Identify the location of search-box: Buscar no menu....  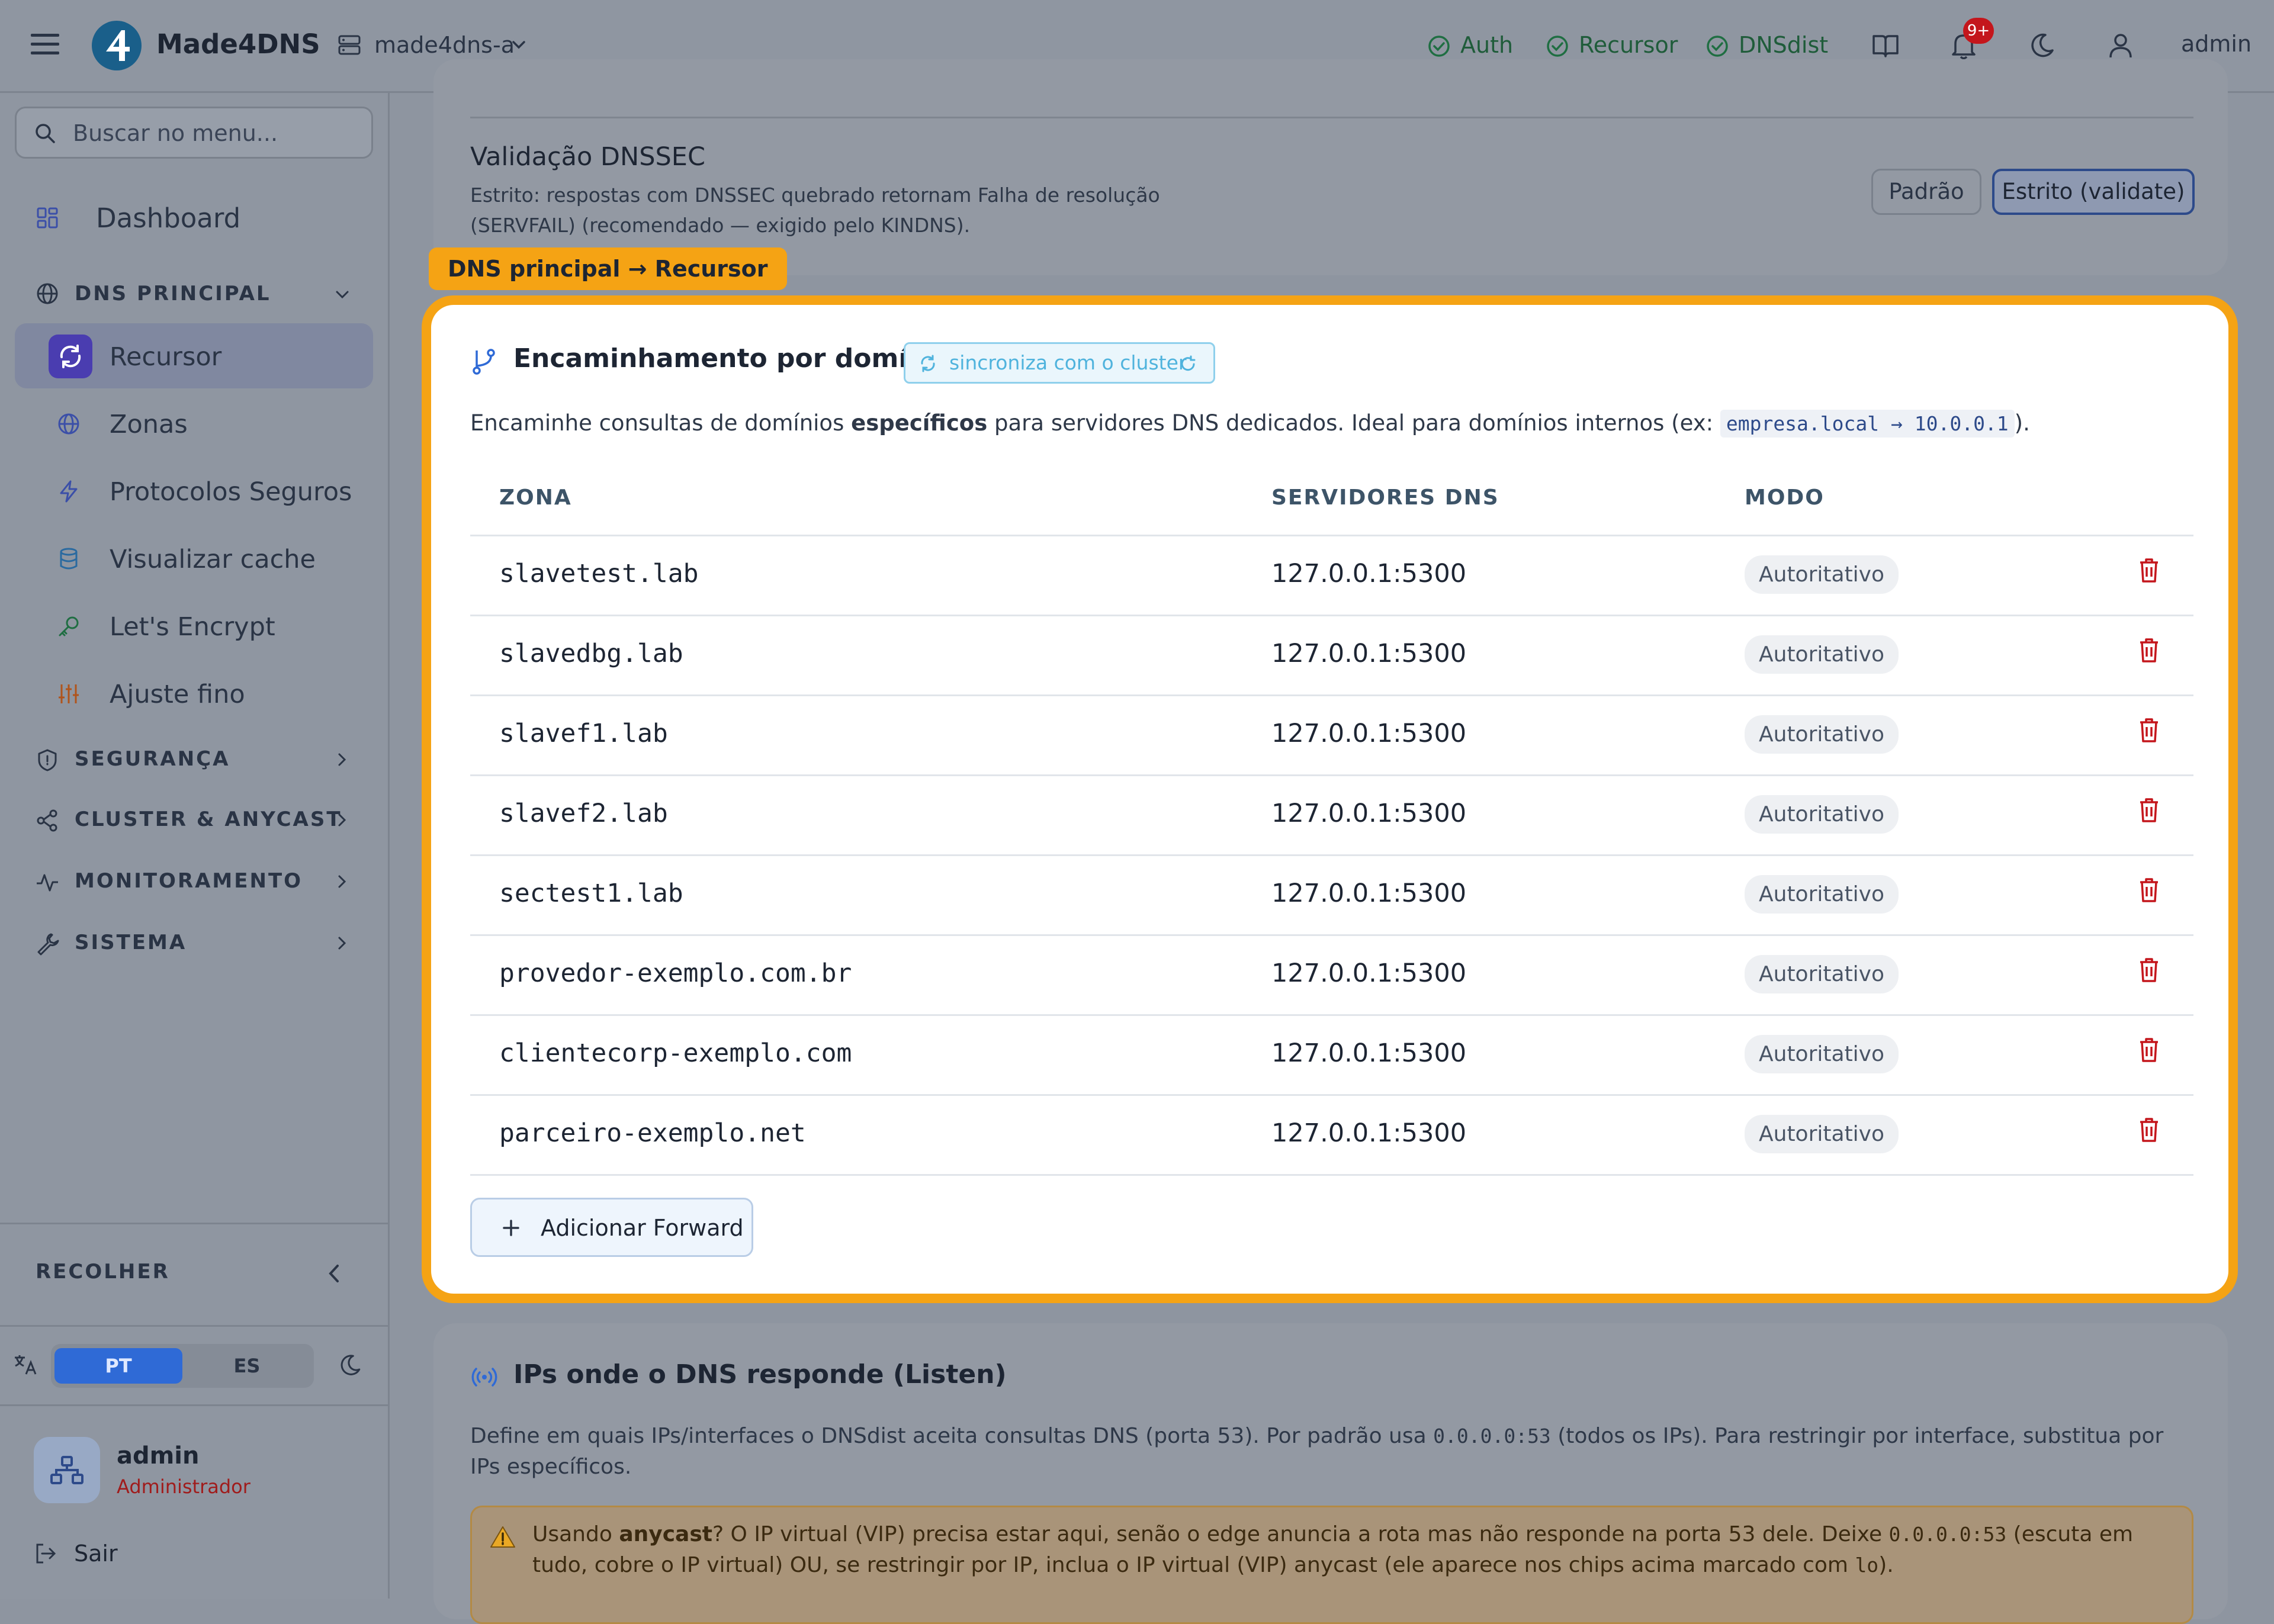
(194, 133).